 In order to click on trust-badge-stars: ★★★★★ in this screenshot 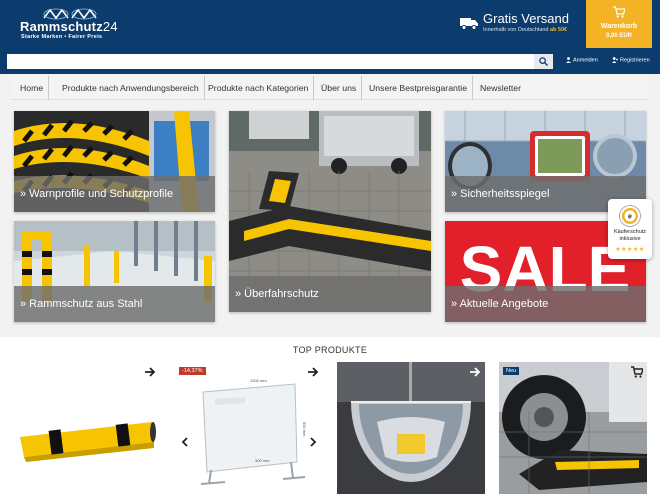, I will do `click(630, 250)`.